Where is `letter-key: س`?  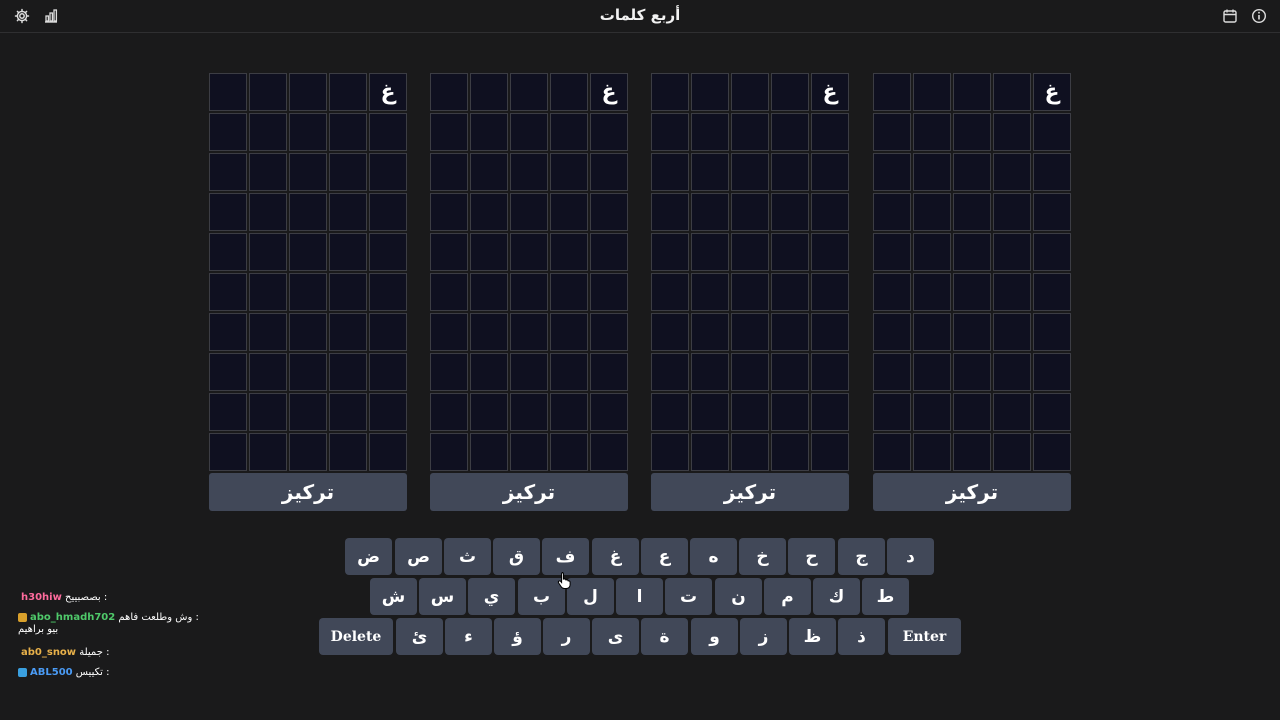 letter-key: س is located at coordinates (442, 596).